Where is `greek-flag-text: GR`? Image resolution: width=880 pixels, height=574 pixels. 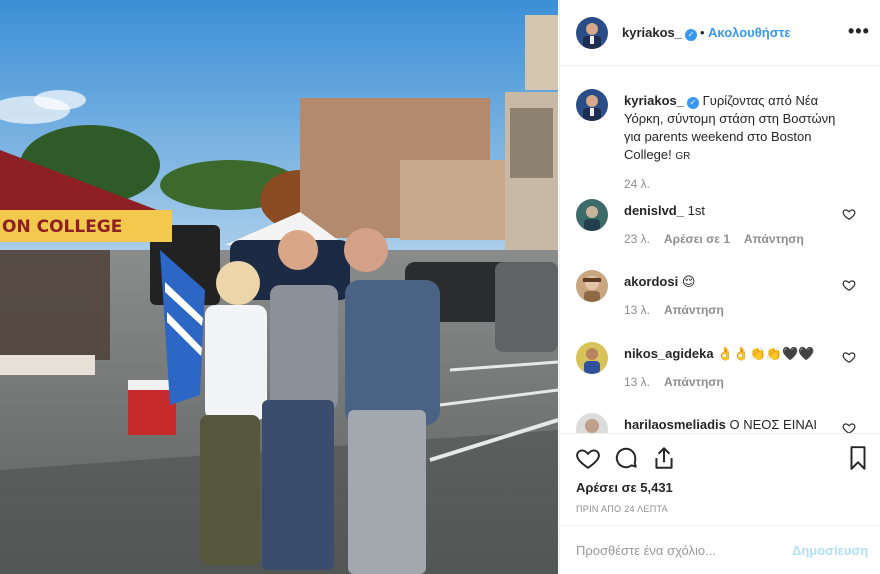 greek-flag-text: GR is located at coordinates (683, 156).